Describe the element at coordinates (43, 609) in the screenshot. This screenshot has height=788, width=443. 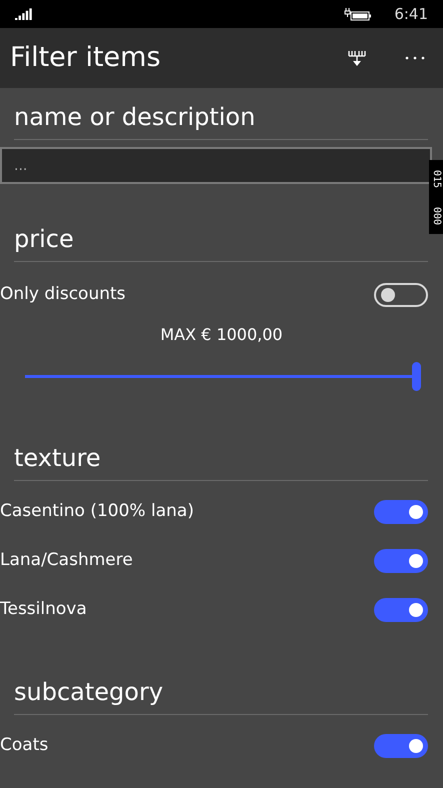
I see `toggle-label: Tessilnova` at that location.